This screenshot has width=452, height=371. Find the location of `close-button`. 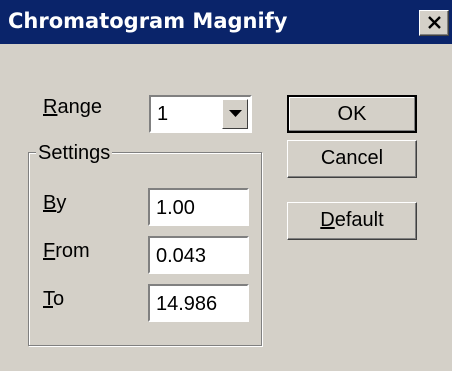

close-button is located at coordinates (434, 23).